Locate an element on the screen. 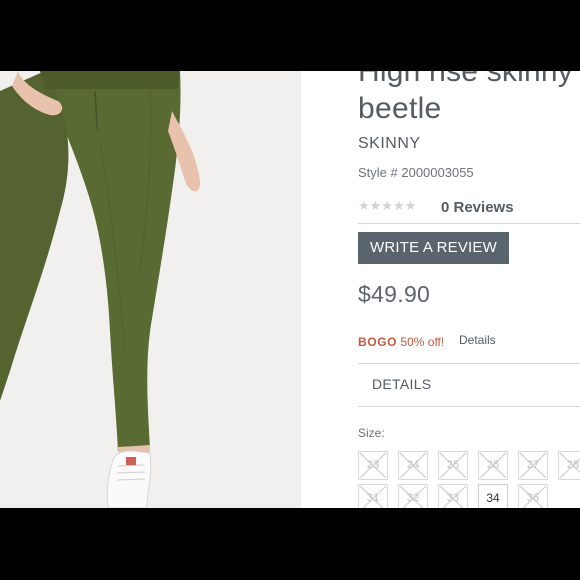  rating-stars: ★★★★★ is located at coordinates (387, 206).